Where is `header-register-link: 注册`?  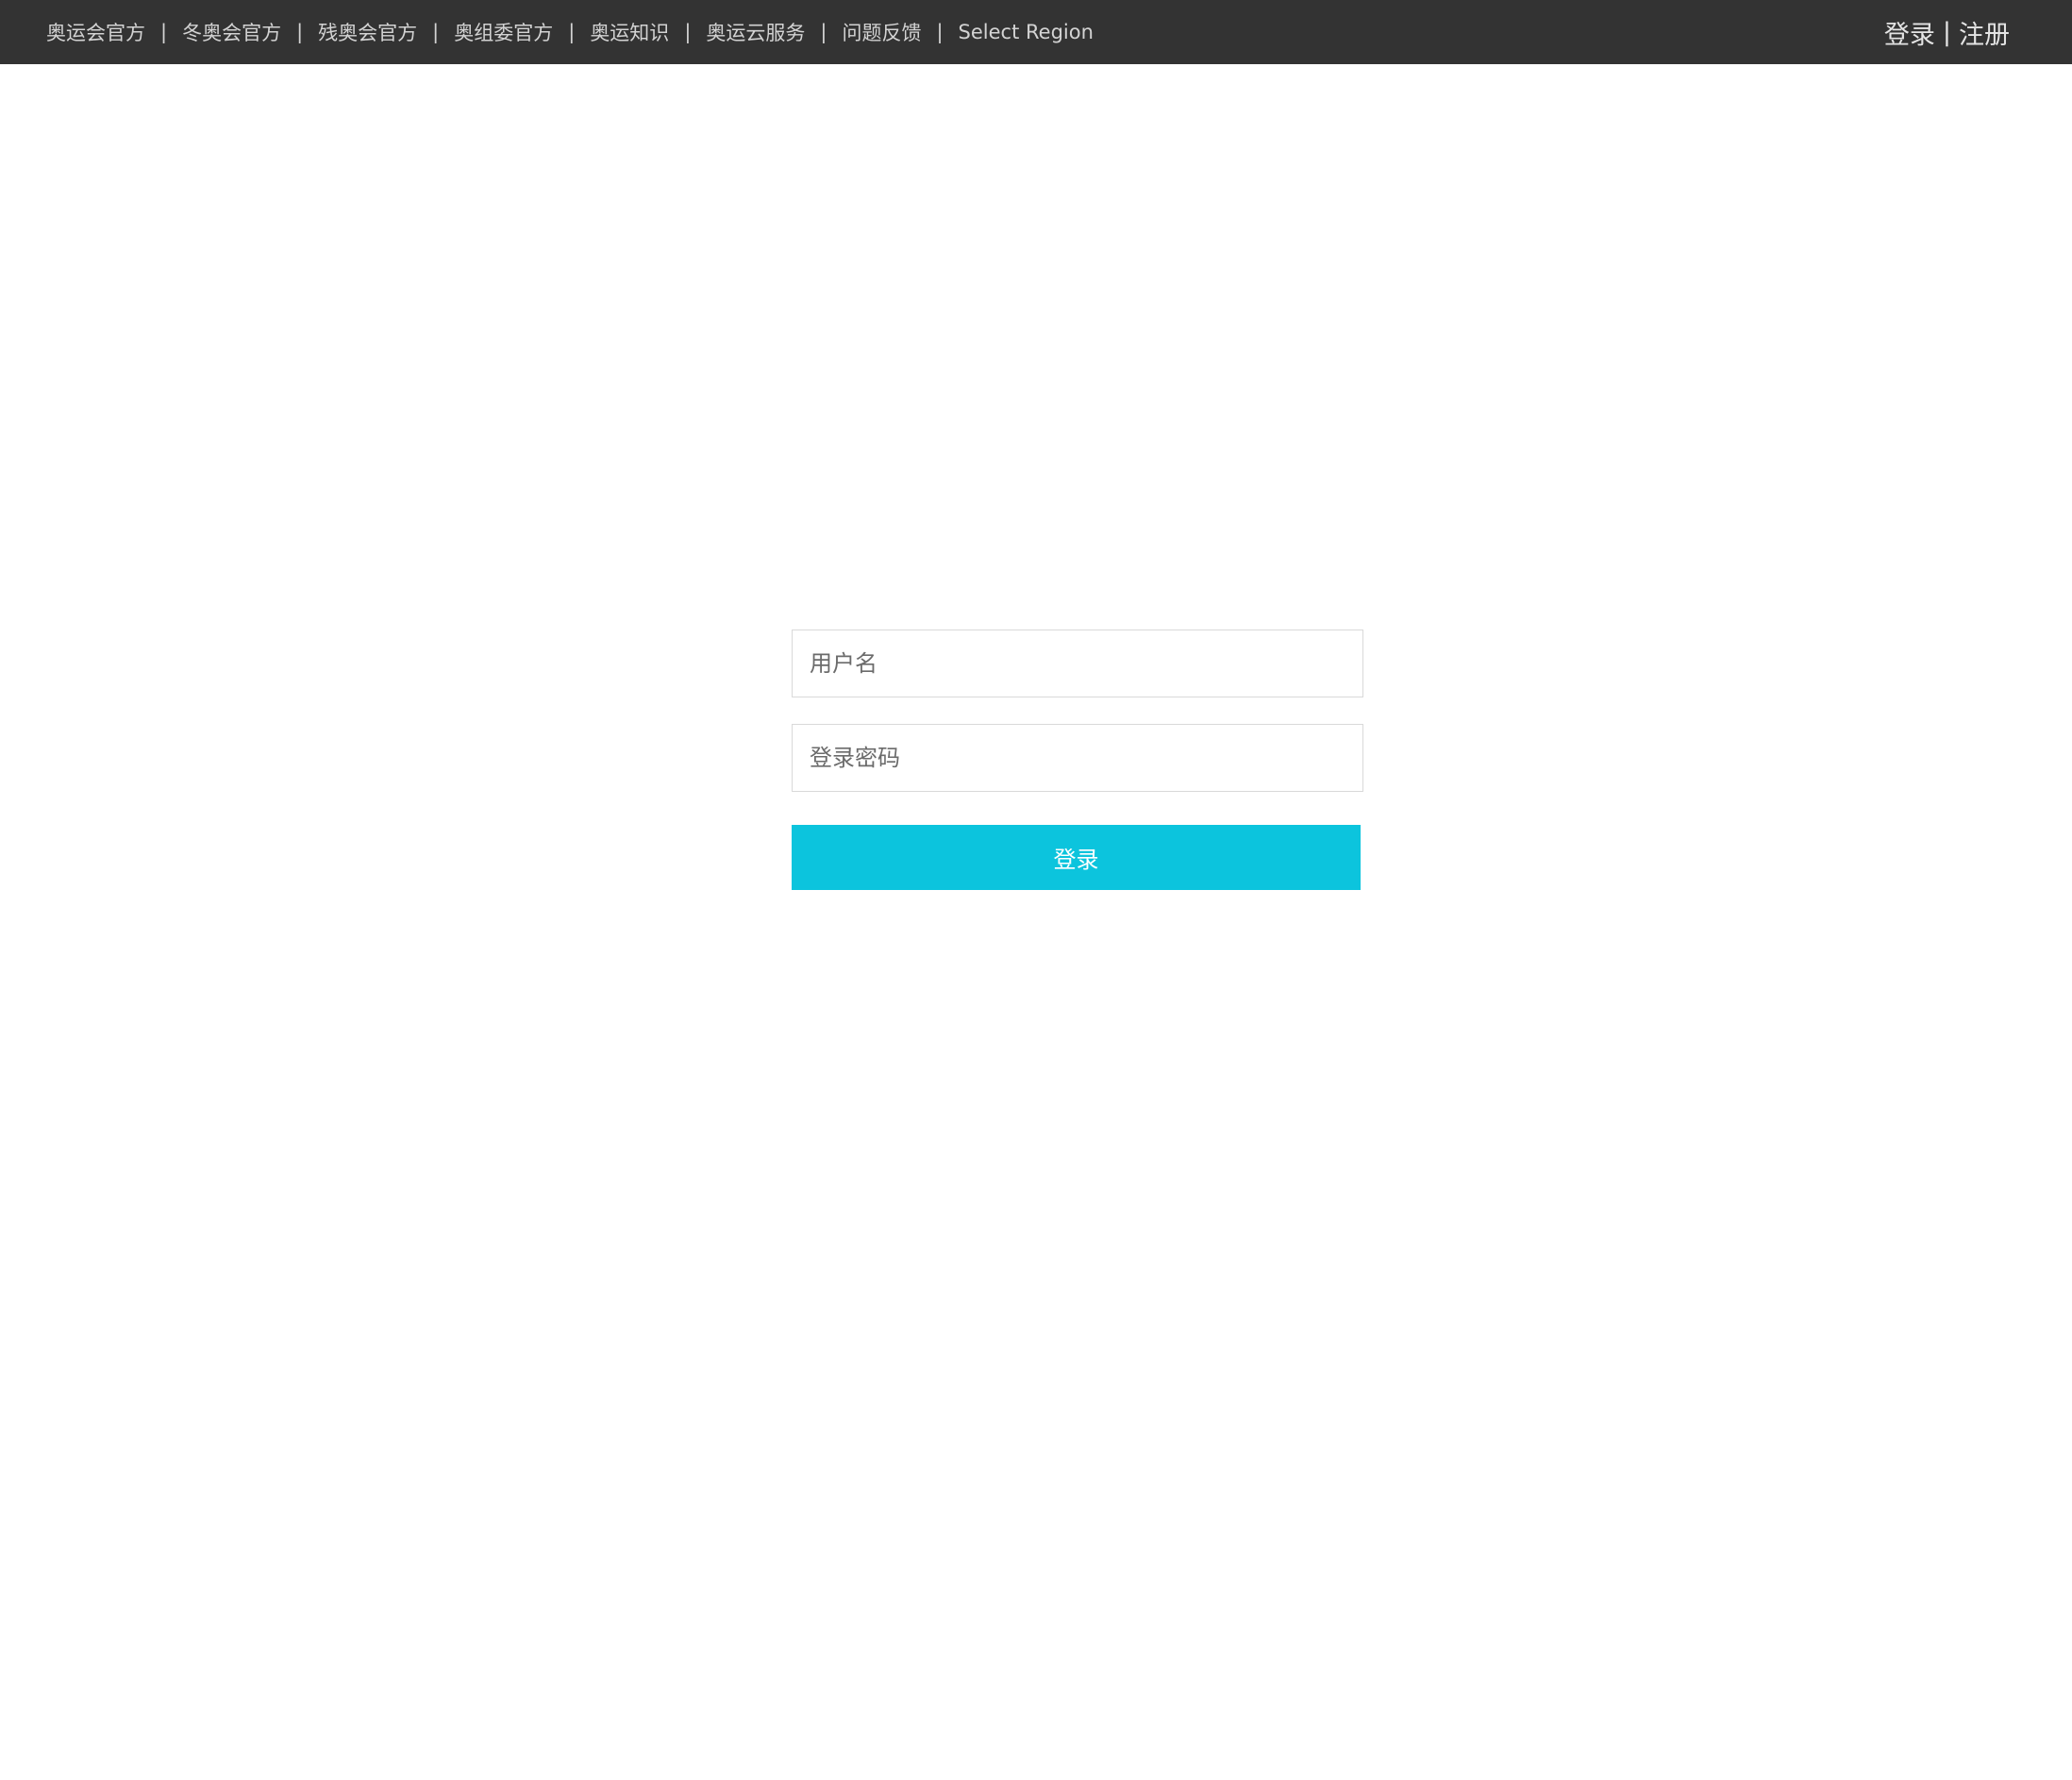 header-register-link: 注册 is located at coordinates (1984, 32).